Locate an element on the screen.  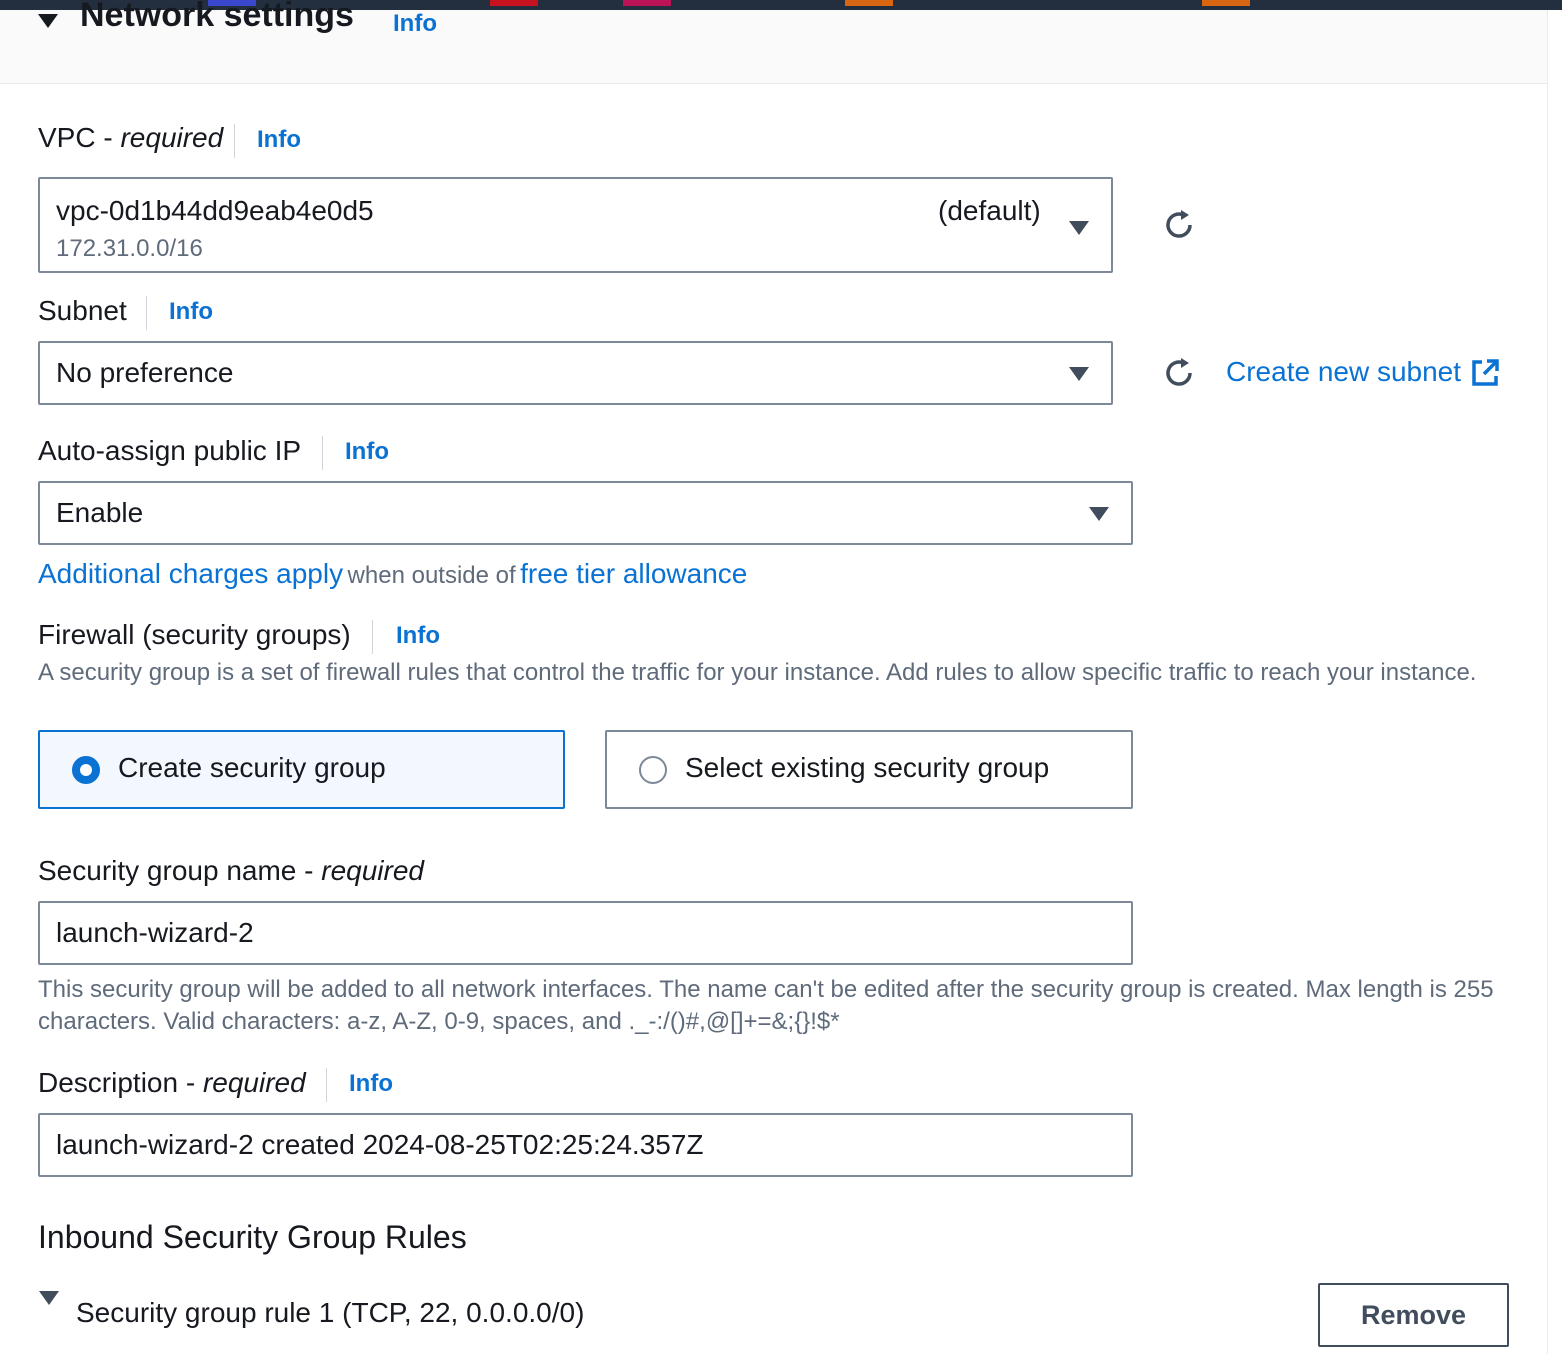
subnet-select: No preference is located at coordinates (575, 373).